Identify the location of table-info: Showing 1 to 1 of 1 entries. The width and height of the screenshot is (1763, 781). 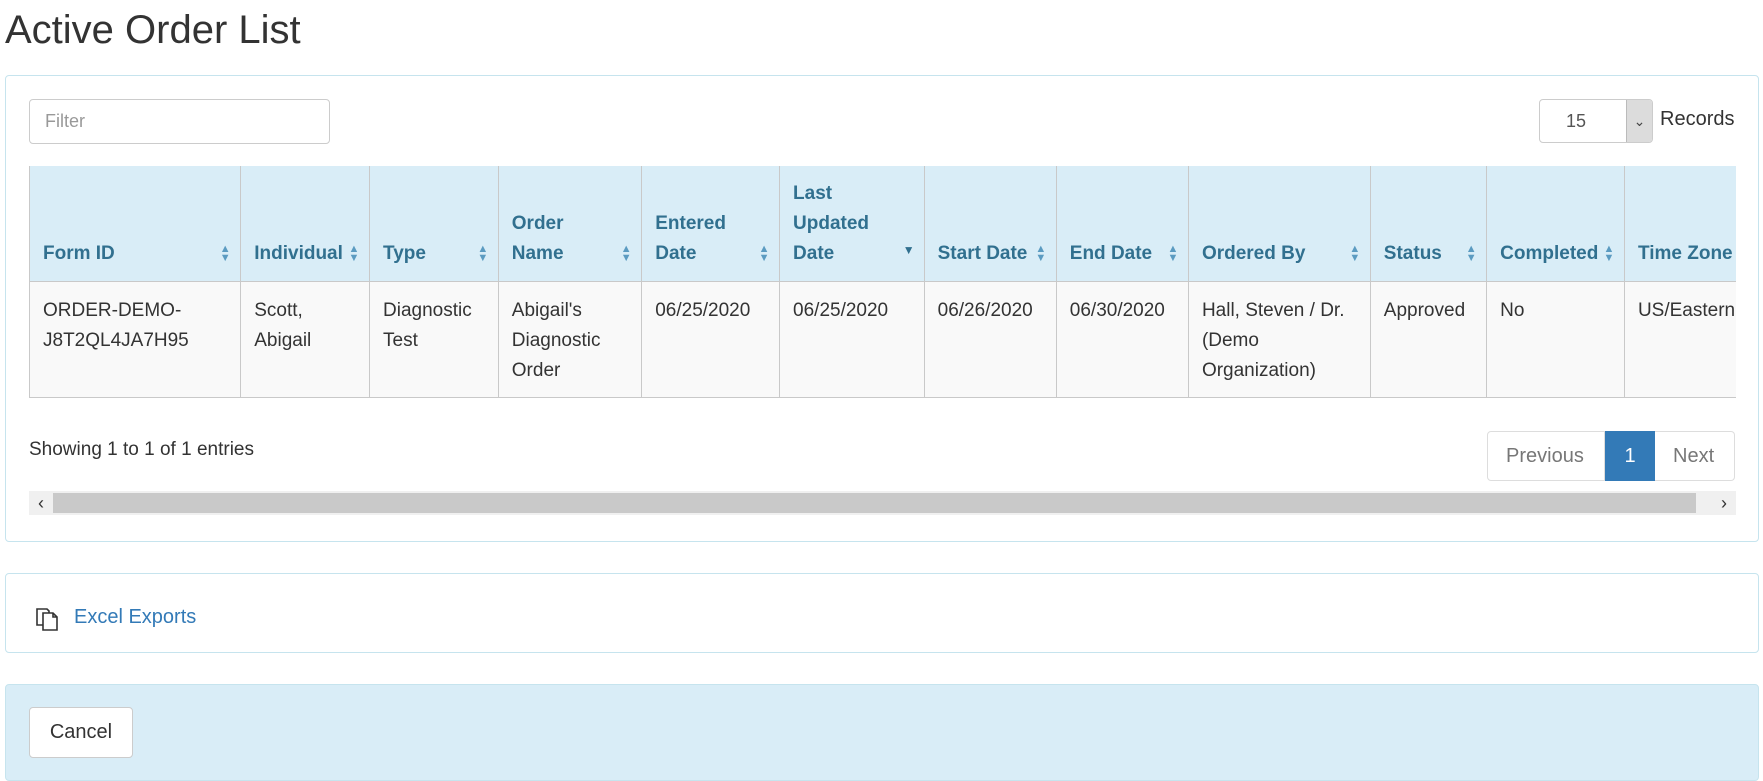
(141, 449).